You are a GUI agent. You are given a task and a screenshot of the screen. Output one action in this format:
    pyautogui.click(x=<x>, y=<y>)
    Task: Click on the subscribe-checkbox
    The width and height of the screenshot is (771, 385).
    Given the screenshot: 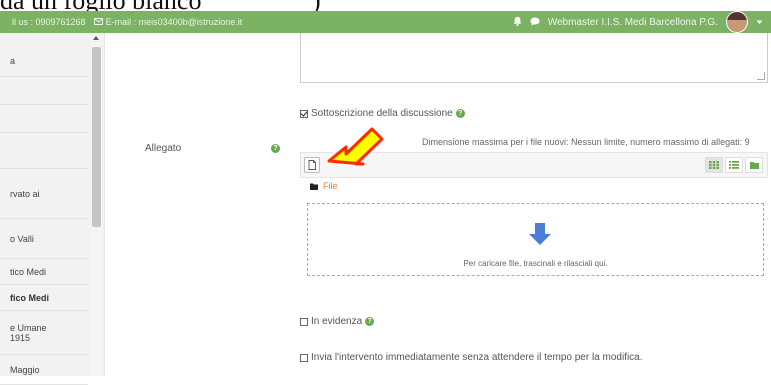 What is the action you would take?
    pyautogui.click(x=304, y=113)
    